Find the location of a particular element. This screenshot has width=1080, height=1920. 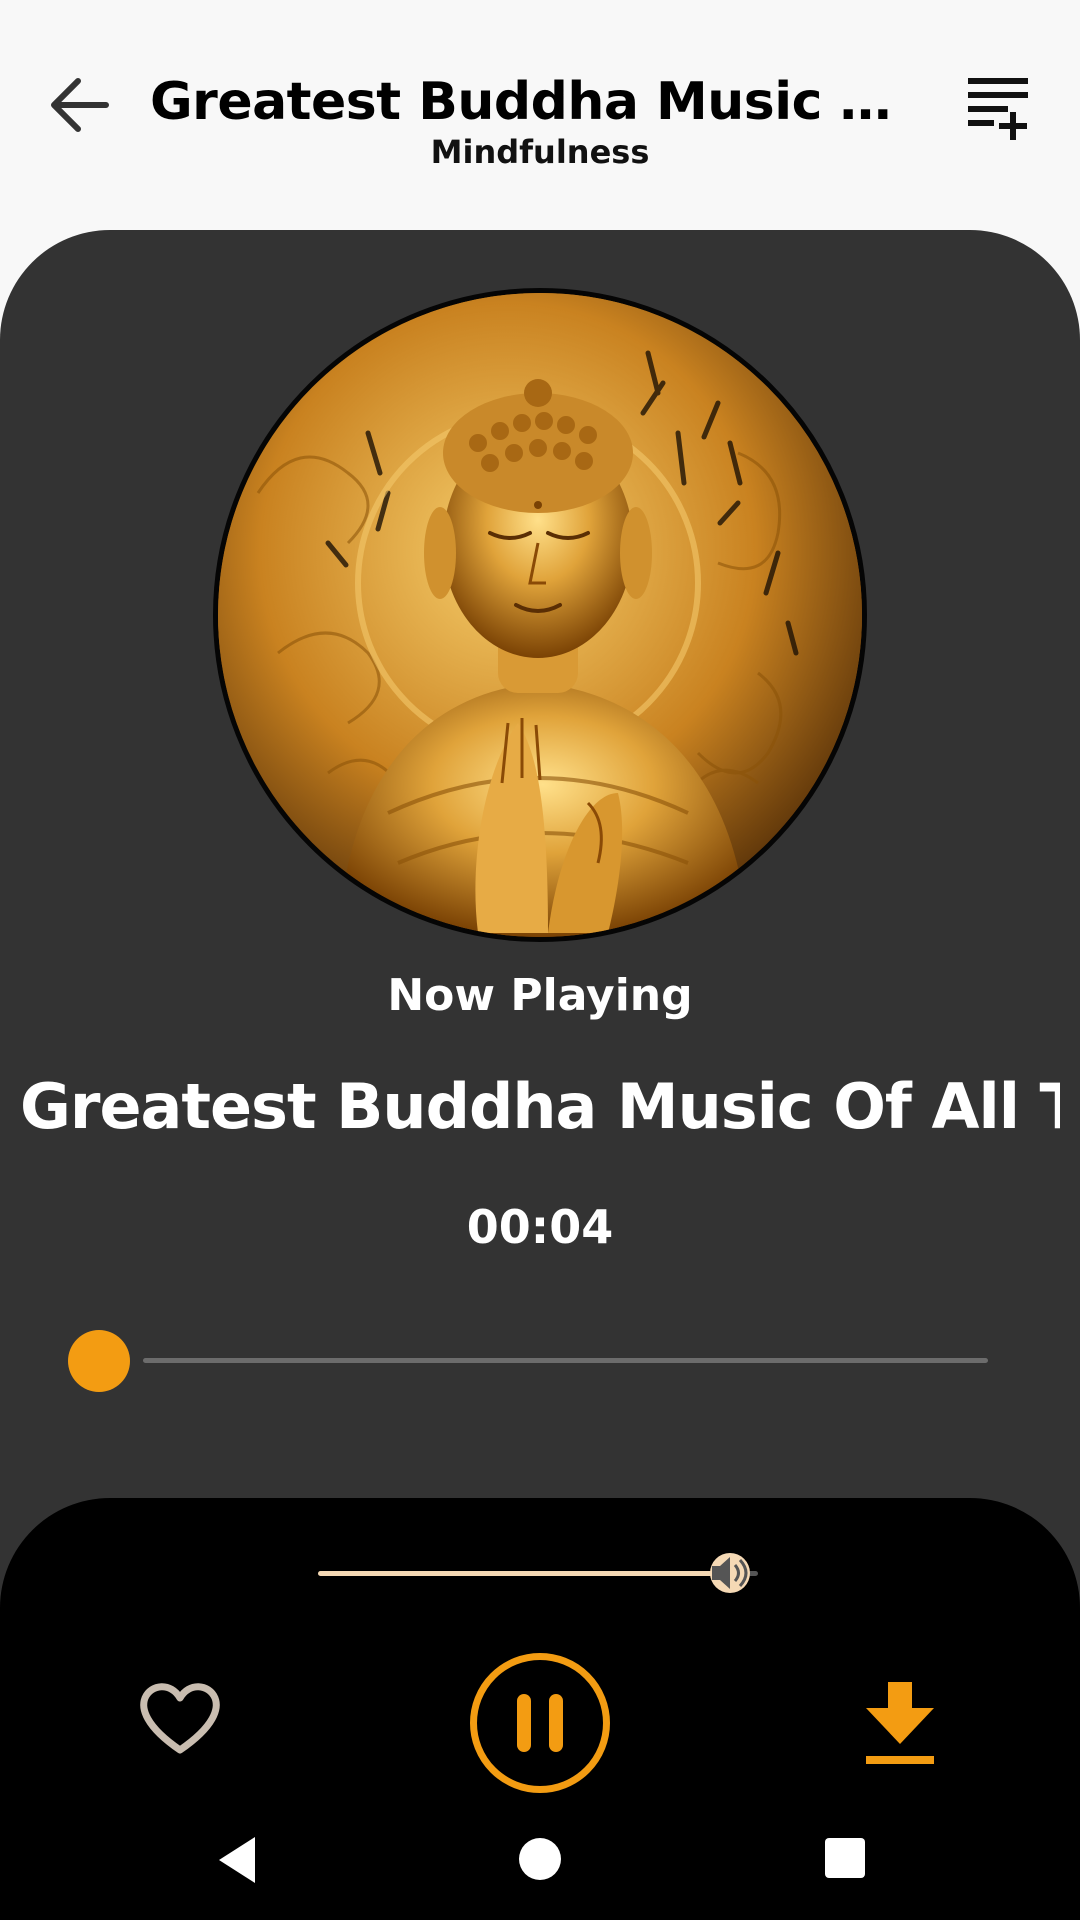

back-button is located at coordinates (80, 105).